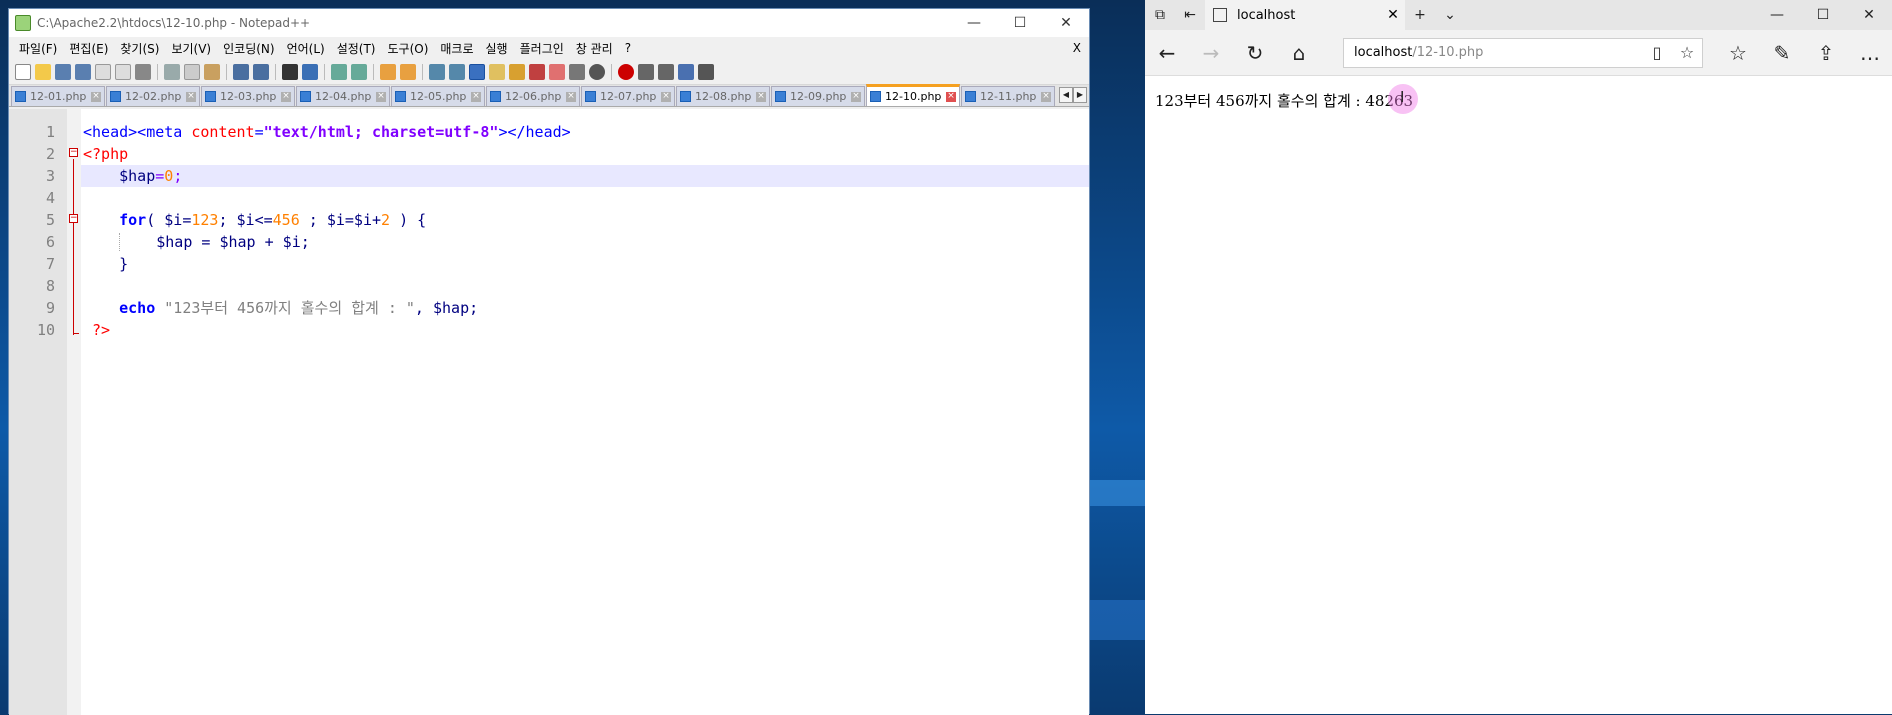 This screenshot has width=1892, height=715. I want to click on share-icon: ⇪, so click(1826, 53).